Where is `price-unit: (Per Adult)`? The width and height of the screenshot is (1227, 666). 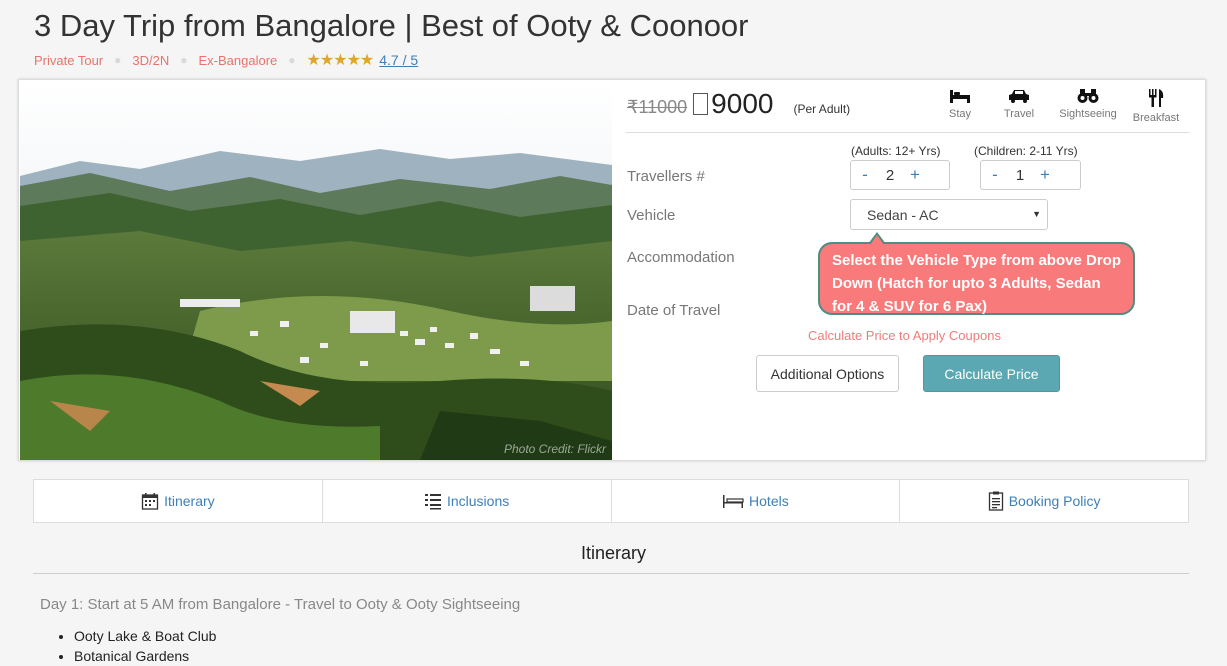
price-unit: (Per Adult) is located at coordinates (822, 109).